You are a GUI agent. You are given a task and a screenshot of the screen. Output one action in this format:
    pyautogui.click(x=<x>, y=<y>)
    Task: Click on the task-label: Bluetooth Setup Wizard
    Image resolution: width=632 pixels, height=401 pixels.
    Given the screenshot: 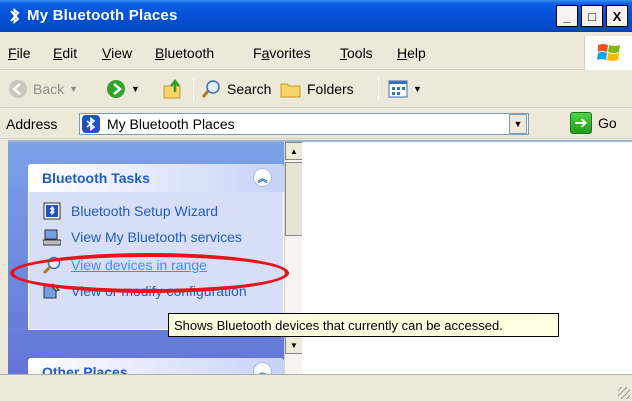 What is the action you would take?
    pyautogui.click(x=145, y=211)
    